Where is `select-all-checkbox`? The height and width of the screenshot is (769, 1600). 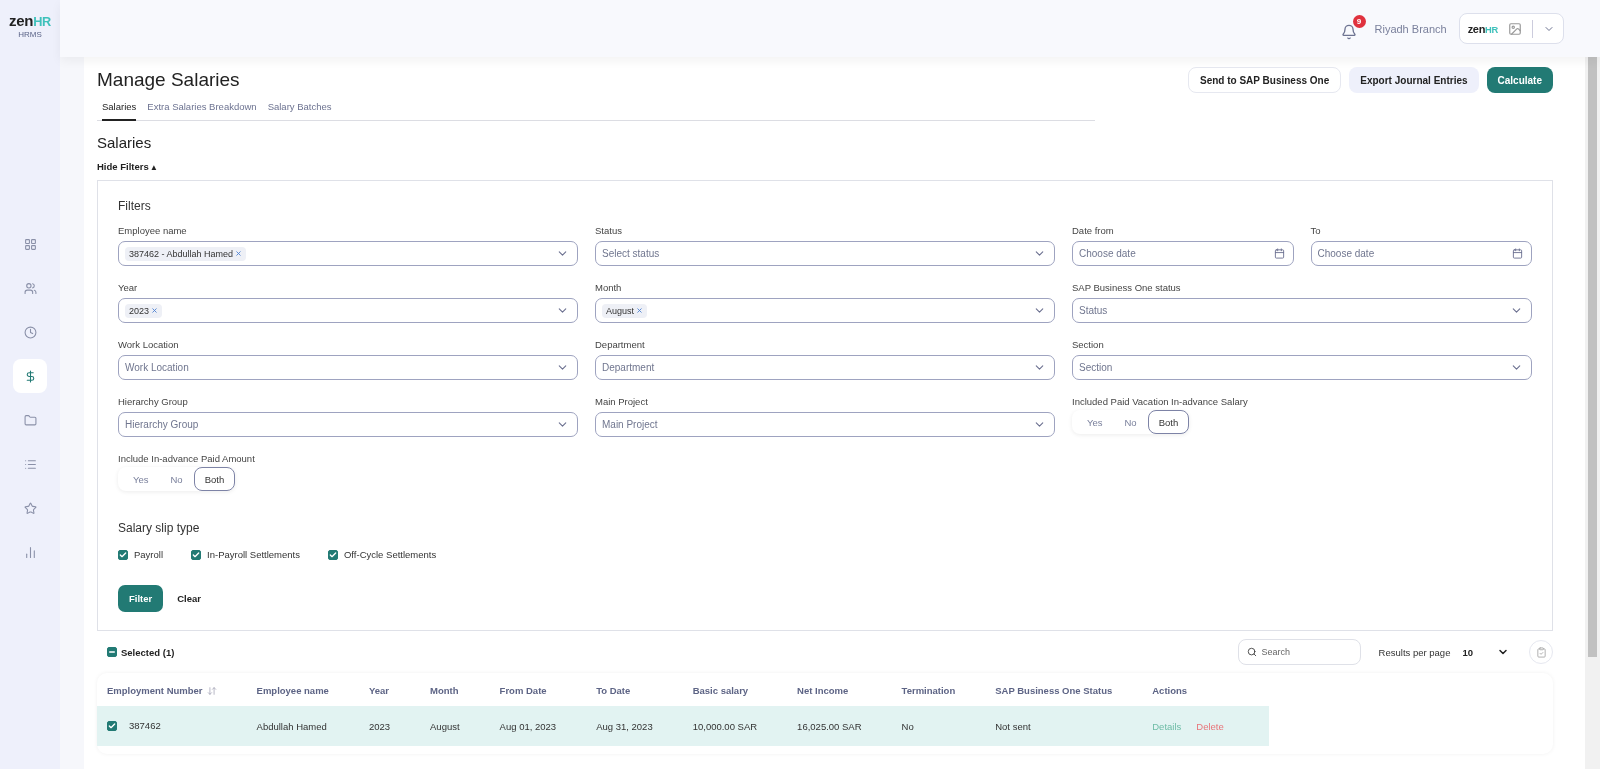
select-all-checkbox is located at coordinates (112, 652).